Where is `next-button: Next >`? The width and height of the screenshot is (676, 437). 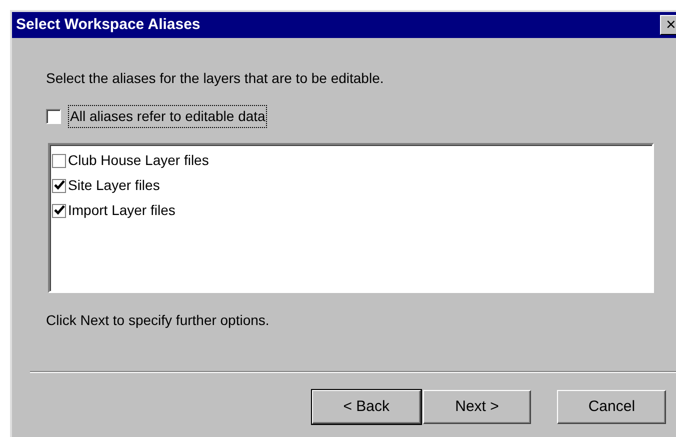 next-button: Next > is located at coordinates (477, 407).